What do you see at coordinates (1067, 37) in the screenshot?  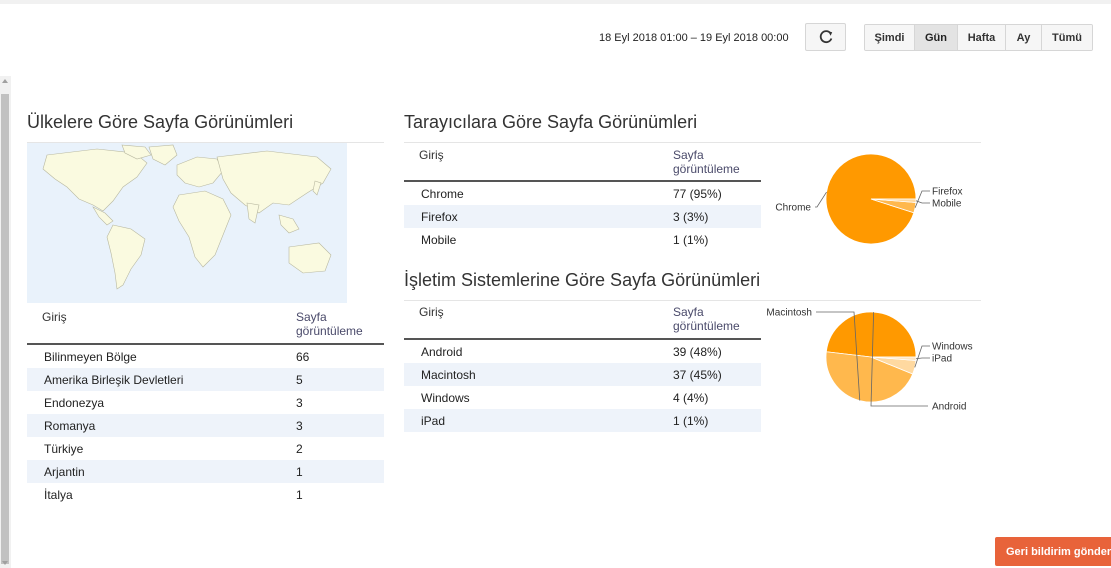 I see `range-all-button: Tümü` at bounding box center [1067, 37].